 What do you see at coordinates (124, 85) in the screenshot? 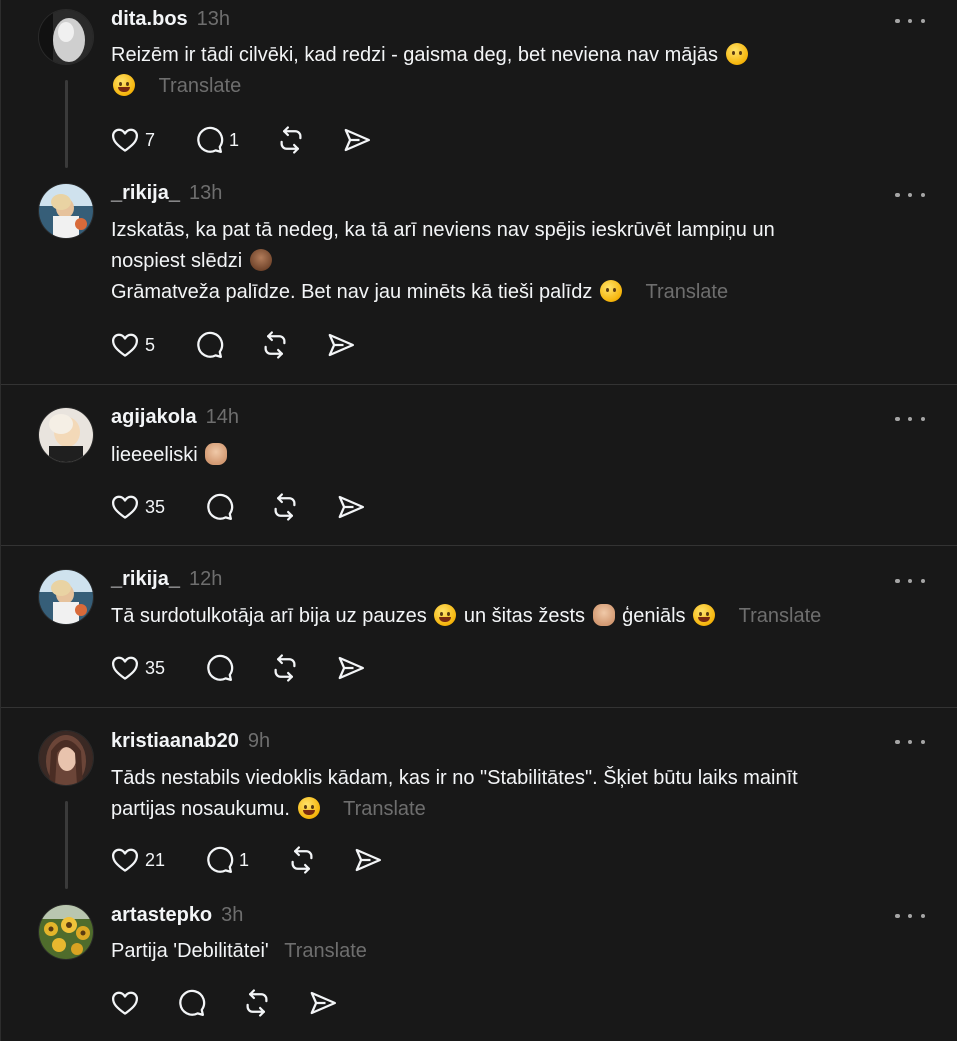
I see `grinning-face-emoji-icon` at bounding box center [124, 85].